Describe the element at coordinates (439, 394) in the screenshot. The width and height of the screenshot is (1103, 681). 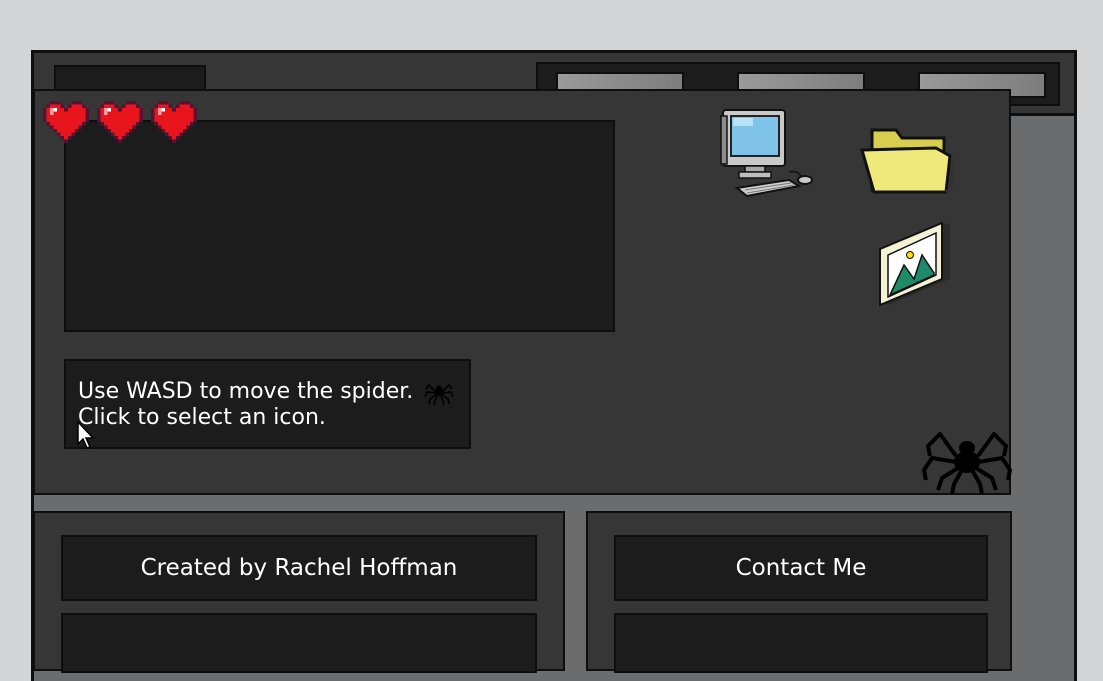
I see `spider-icon` at that location.